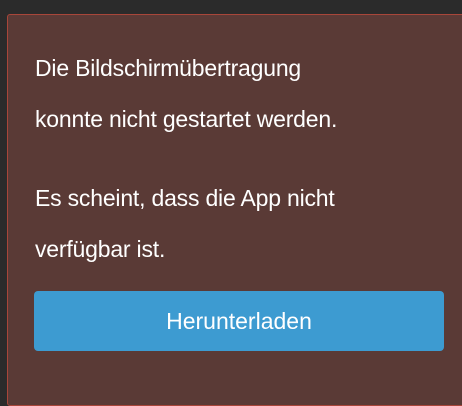  Describe the element at coordinates (231, 7) in the screenshot. I see `top-strip` at that location.